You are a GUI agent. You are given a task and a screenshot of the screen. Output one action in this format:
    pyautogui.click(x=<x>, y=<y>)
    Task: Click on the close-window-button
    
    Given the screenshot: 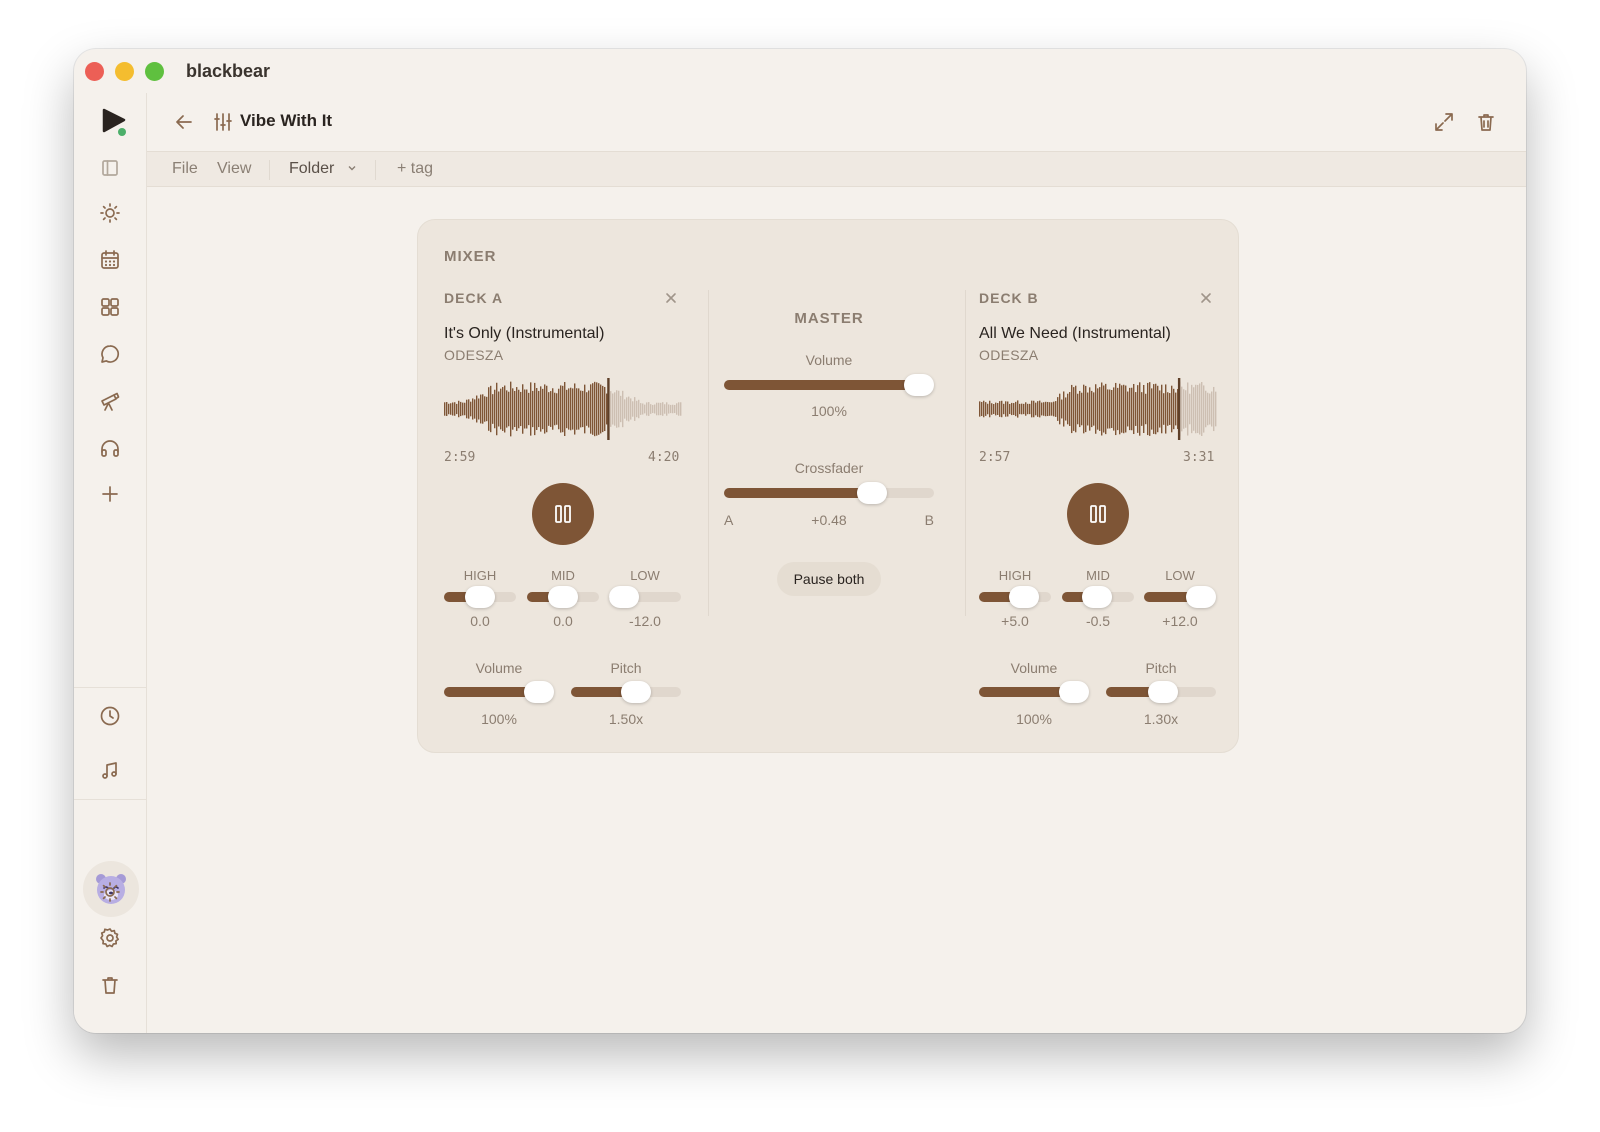 What is the action you would take?
    pyautogui.click(x=94, y=71)
    